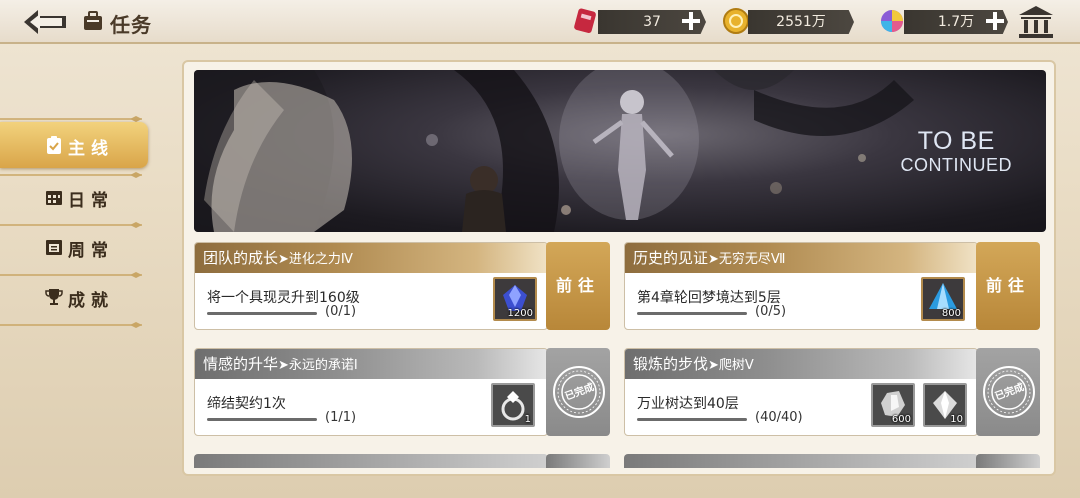 The image size is (1080, 498). What do you see at coordinates (315, 259) in the screenshot?
I see `task-subtitle: ➤进化之力Ⅳ` at bounding box center [315, 259].